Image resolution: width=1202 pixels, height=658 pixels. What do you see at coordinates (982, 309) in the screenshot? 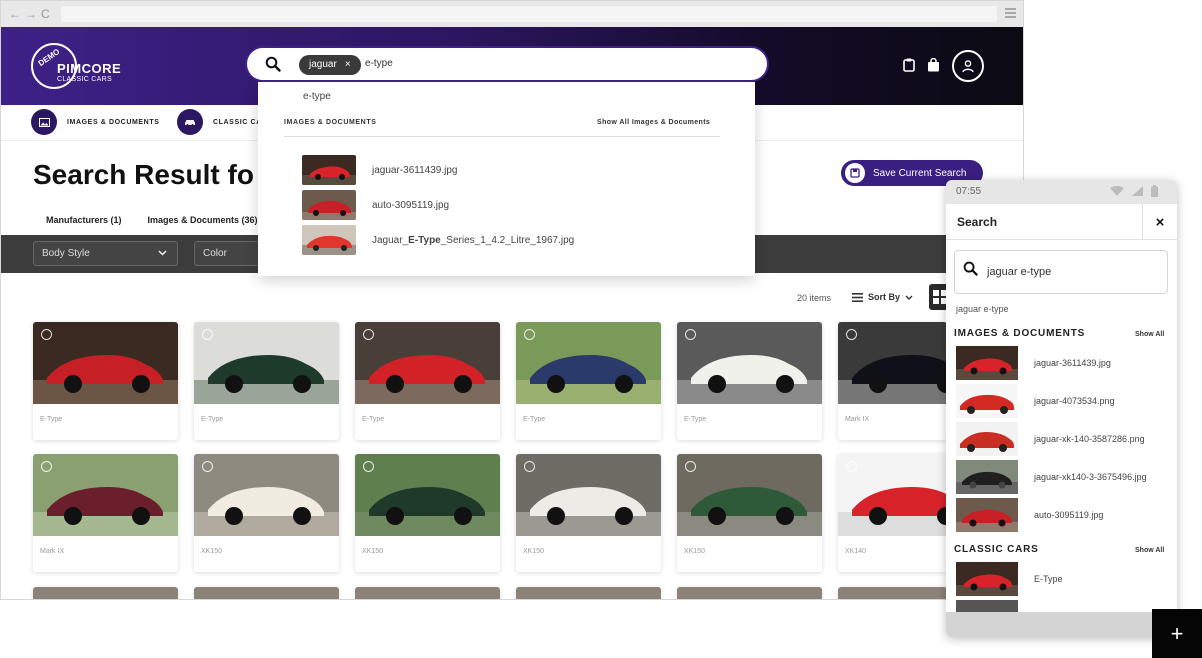
I see `suggestion-item: jaguar e-type` at bounding box center [982, 309].